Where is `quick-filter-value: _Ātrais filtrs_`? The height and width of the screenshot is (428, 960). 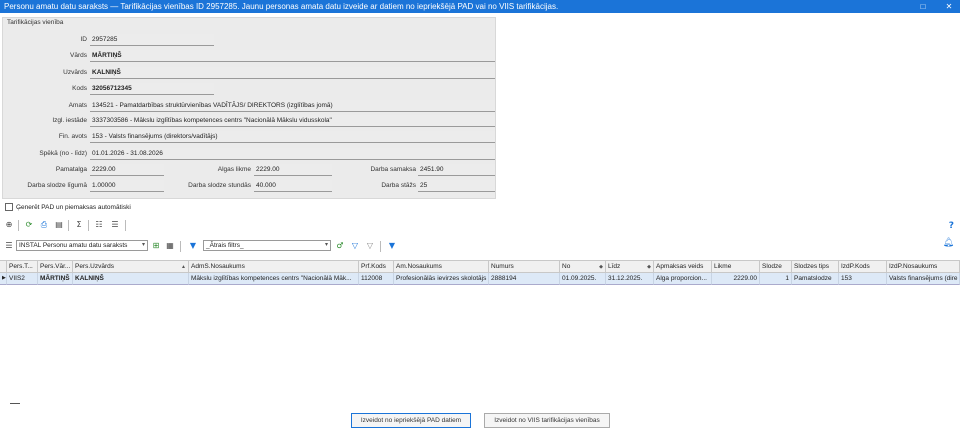
quick-filter-value: _Ātrais filtrs_ is located at coordinates (225, 245).